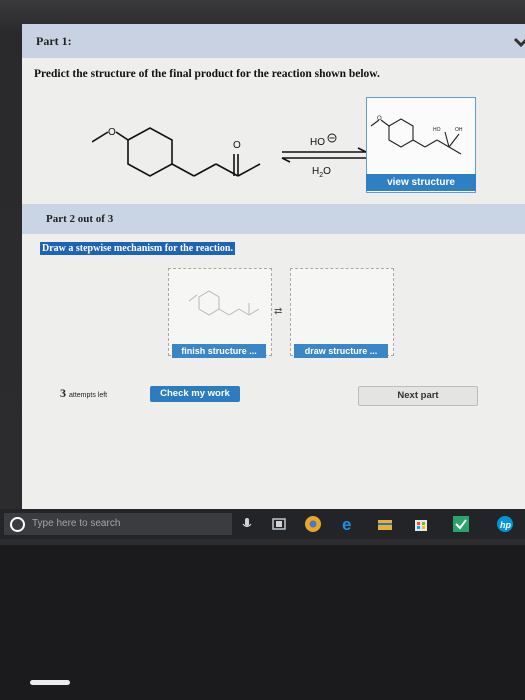 Image resolution: width=525 pixels, height=700 pixels. I want to click on search-placeholder: Type here to search, so click(76, 523).